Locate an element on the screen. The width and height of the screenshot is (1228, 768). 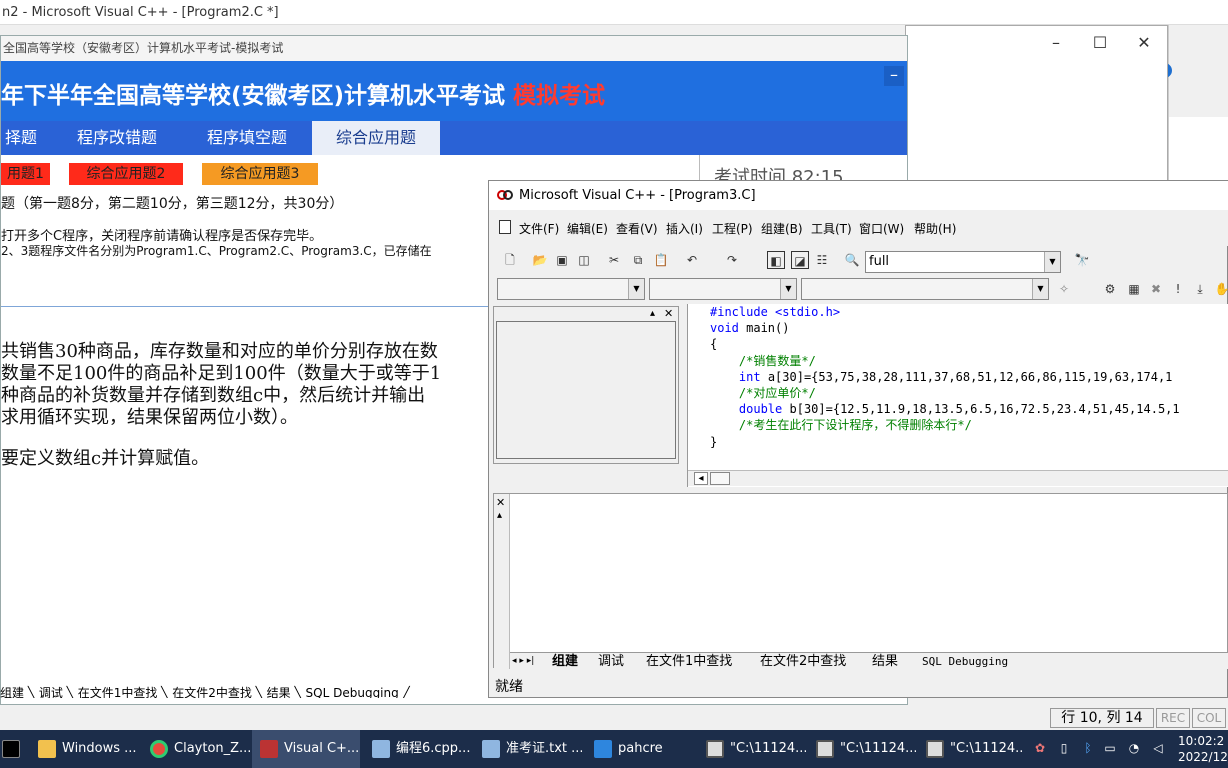
menu-view: 查看(V) is located at coordinates (637, 228).